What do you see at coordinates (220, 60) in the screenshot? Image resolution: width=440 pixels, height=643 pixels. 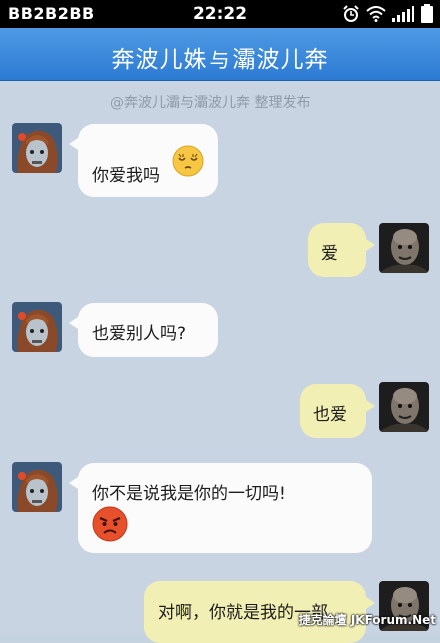 I see `title-mid: 与` at bounding box center [220, 60].